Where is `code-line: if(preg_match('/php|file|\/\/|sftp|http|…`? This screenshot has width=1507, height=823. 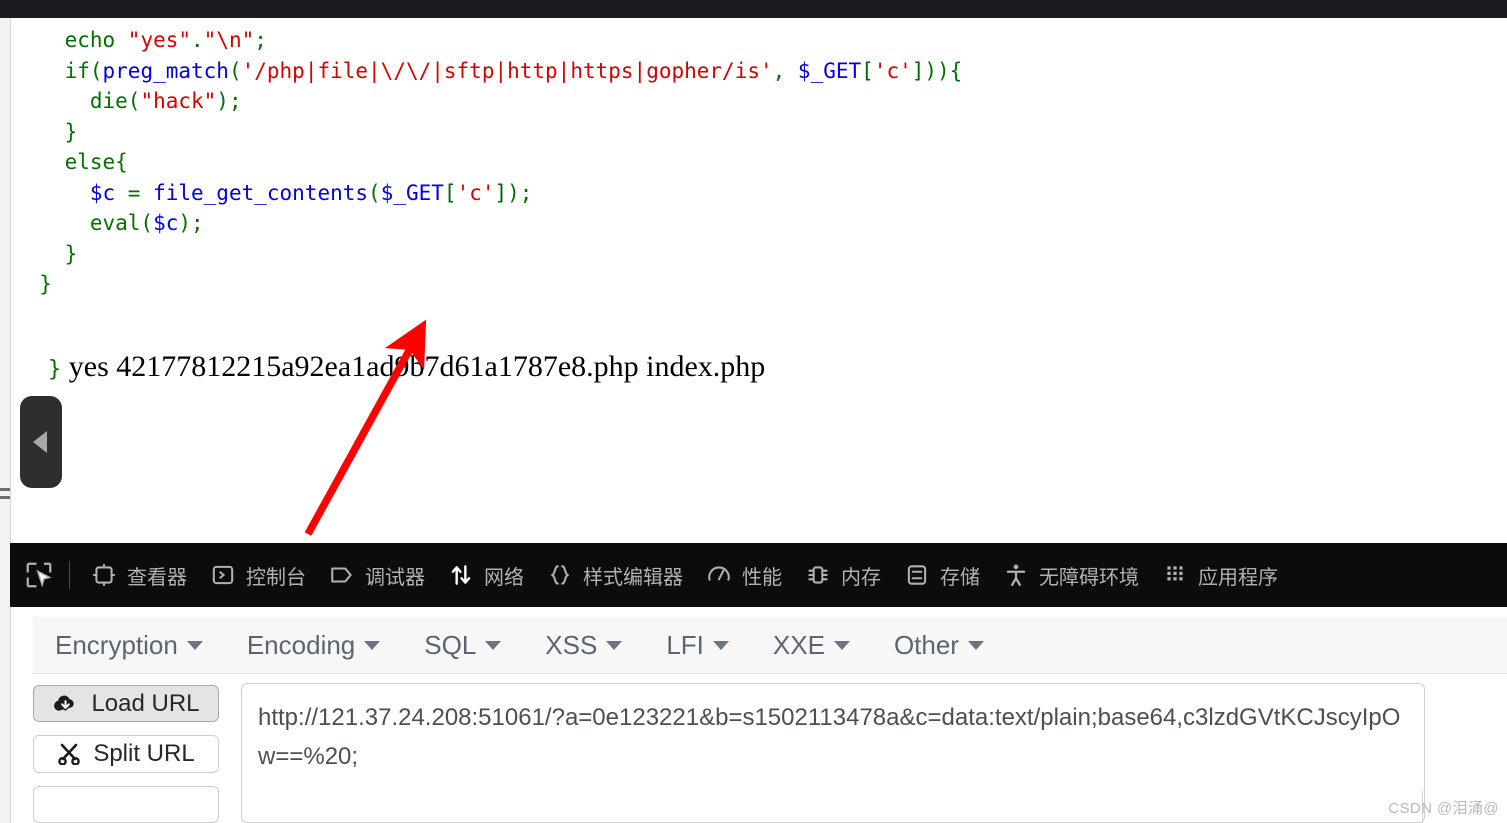 code-line: if(preg_match('/php|file|\/\/|sftp|http|… is located at coordinates (488, 70).